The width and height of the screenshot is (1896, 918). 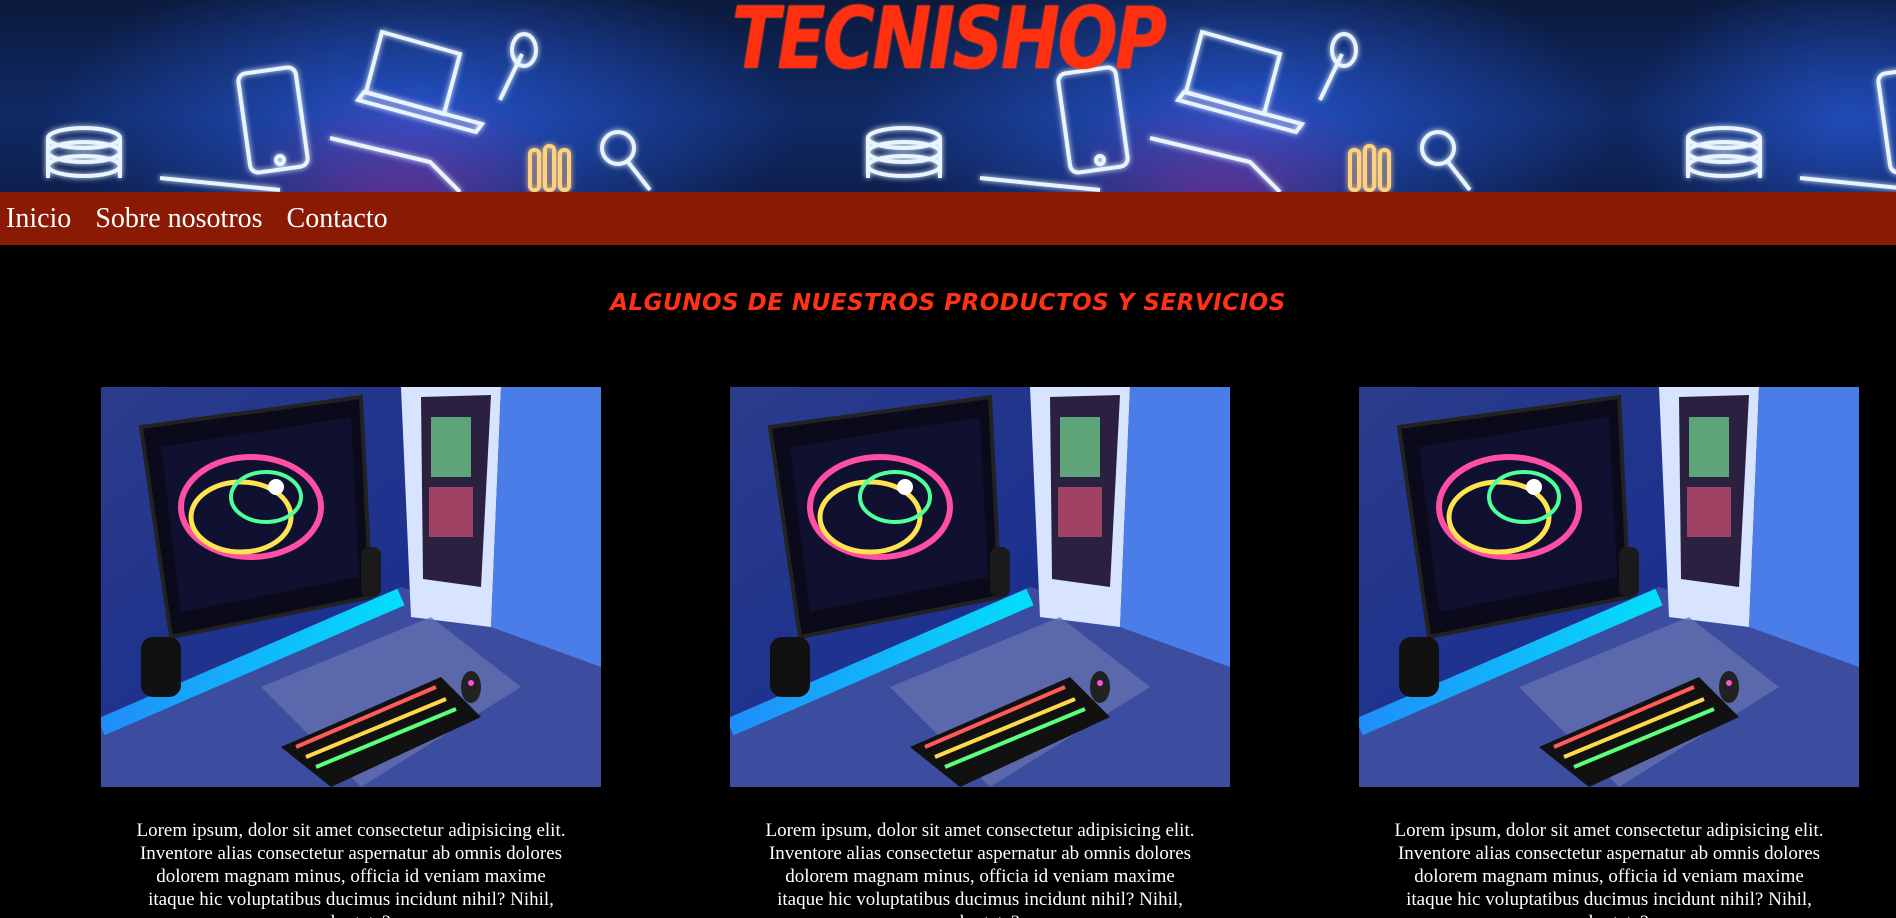 What do you see at coordinates (337, 219) in the screenshot?
I see `nav-item-contacto: Contacto` at bounding box center [337, 219].